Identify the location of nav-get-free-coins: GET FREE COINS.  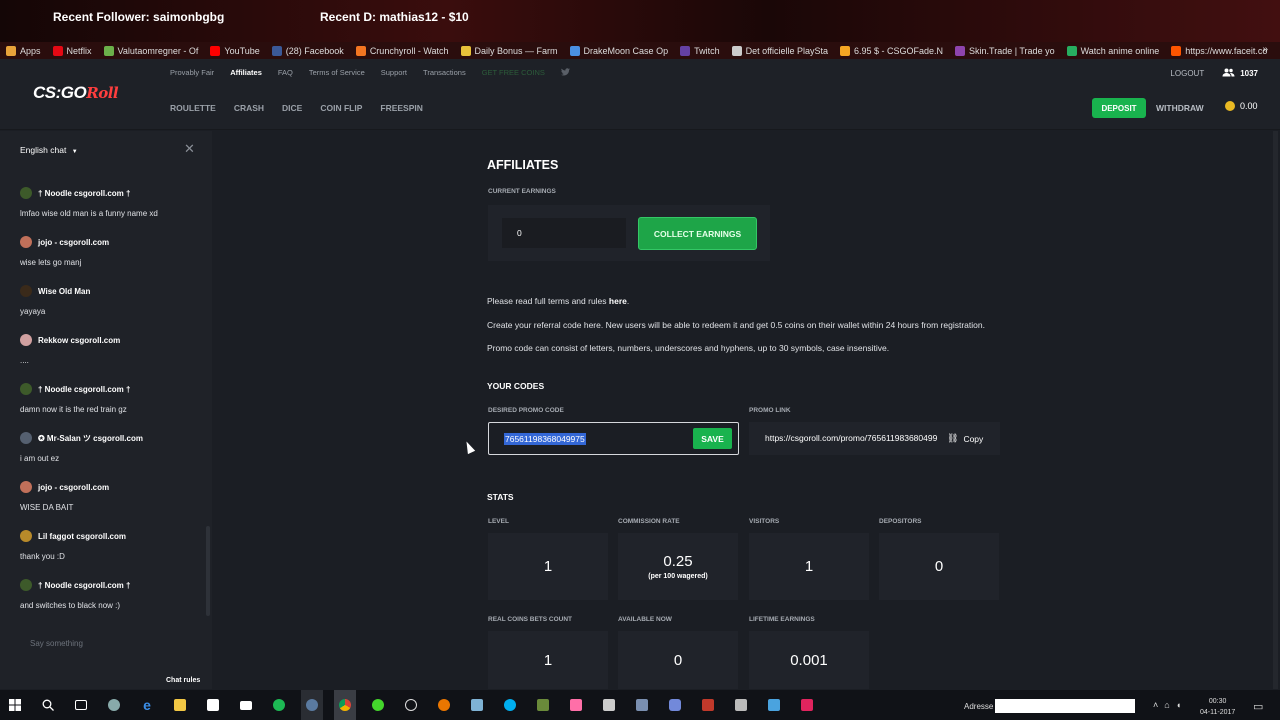
(513, 73).